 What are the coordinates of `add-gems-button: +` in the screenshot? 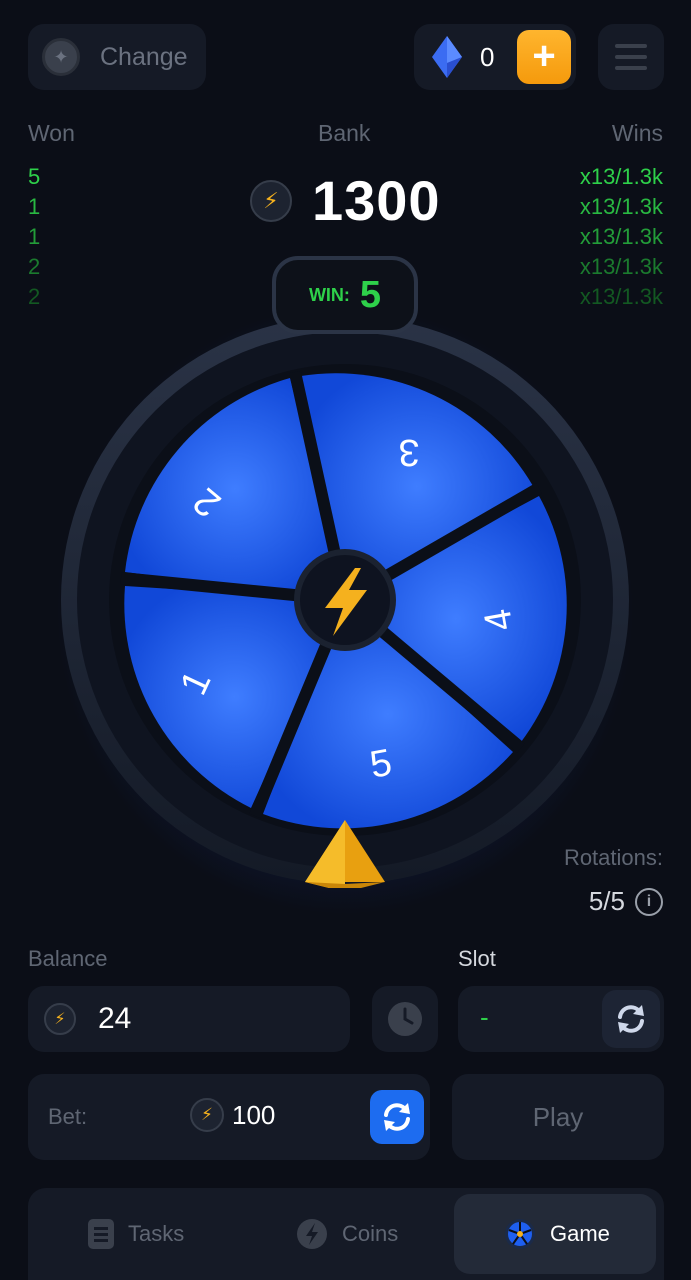 It's located at (544, 57).